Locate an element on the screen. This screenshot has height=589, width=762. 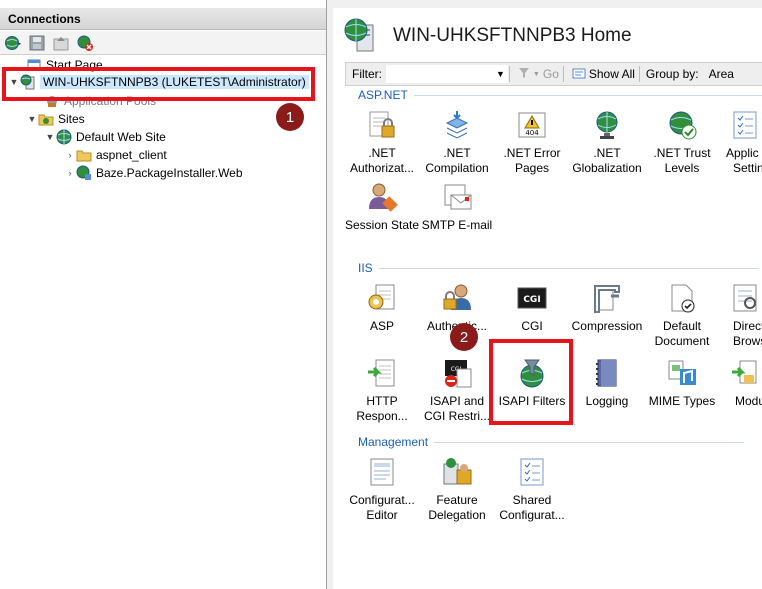
trust-globe-icon is located at coordinates (682, 125).